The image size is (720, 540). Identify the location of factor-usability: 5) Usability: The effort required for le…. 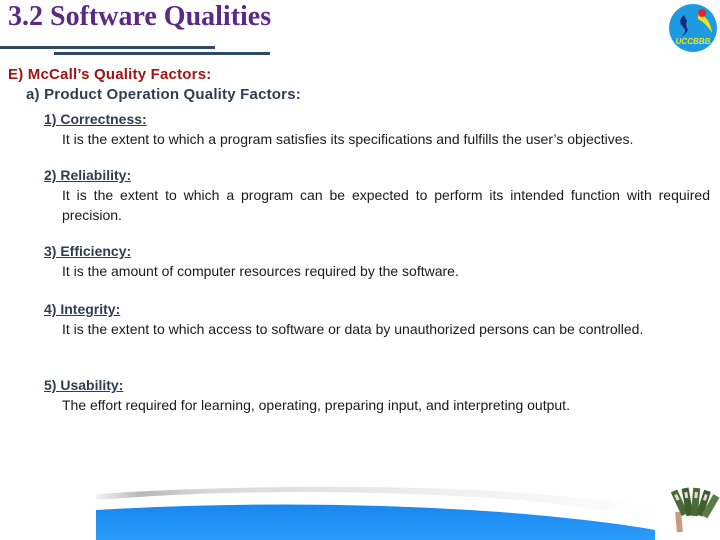
(377, 395).